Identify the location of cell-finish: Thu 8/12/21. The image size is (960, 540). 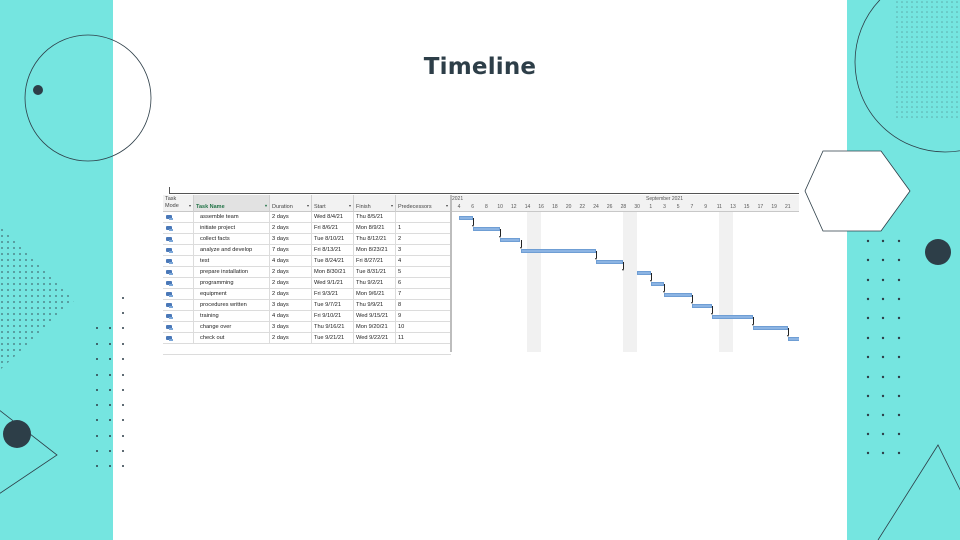
(375, 239).